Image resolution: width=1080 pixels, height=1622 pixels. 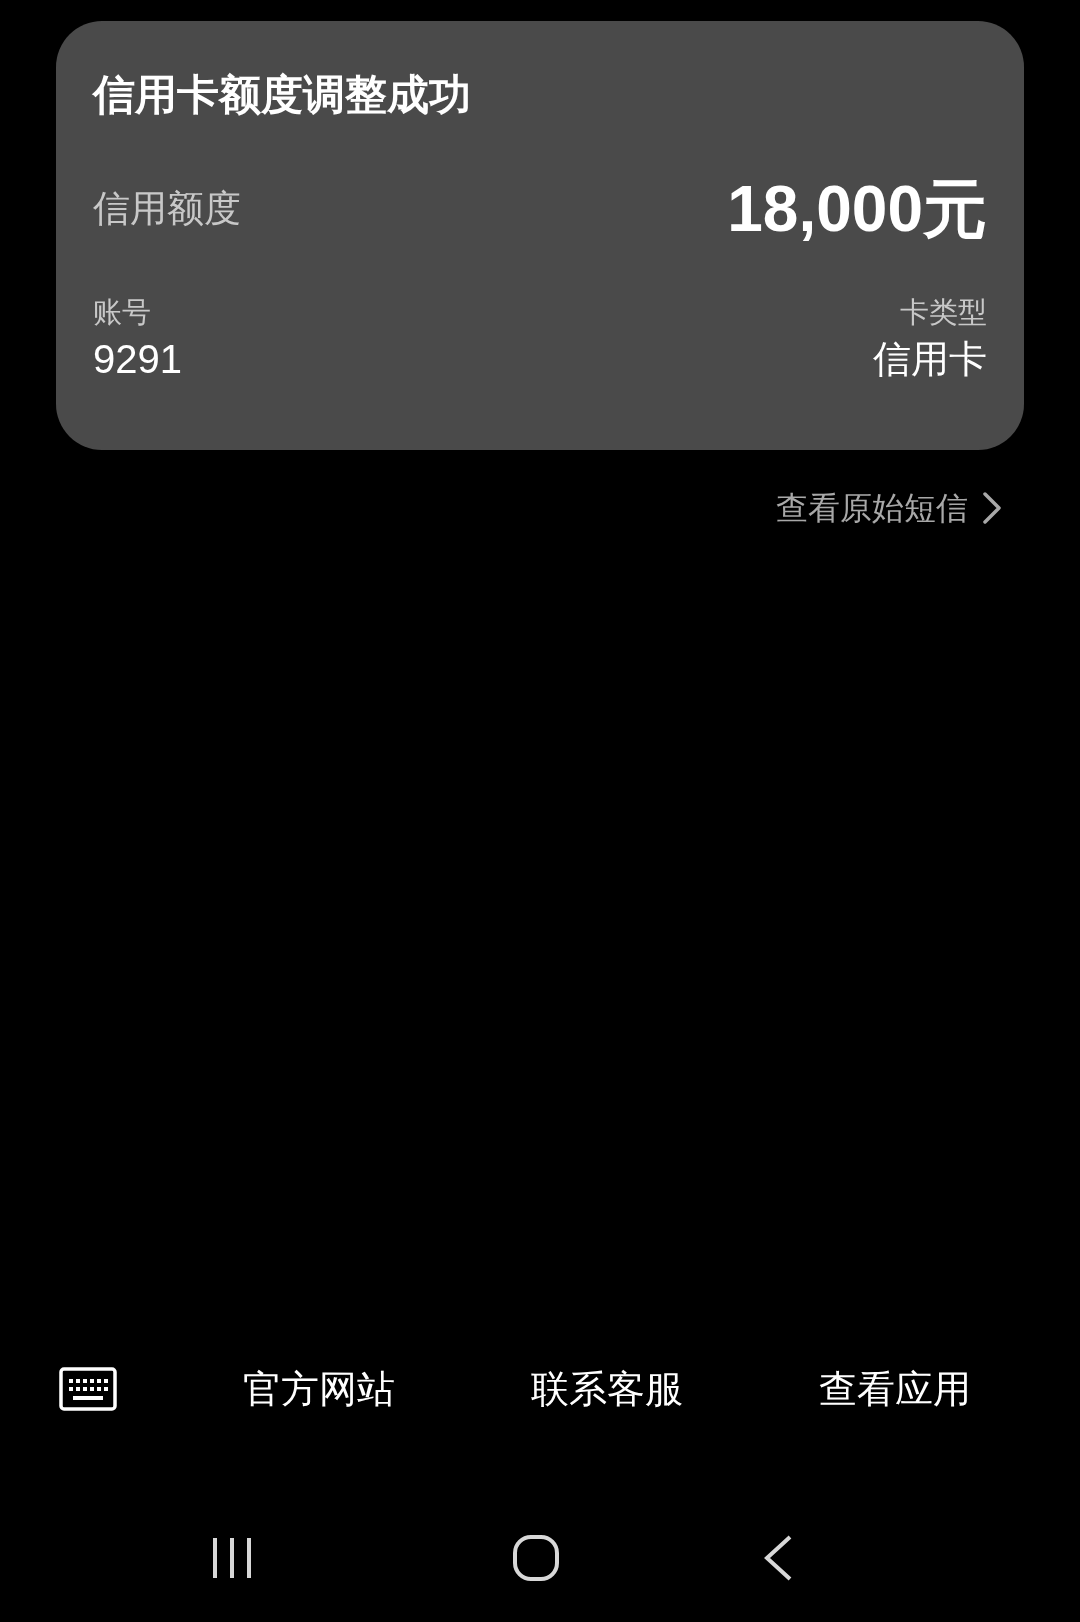 I want to click on limit-amount: 18,000元, so click(x=857, y=209).